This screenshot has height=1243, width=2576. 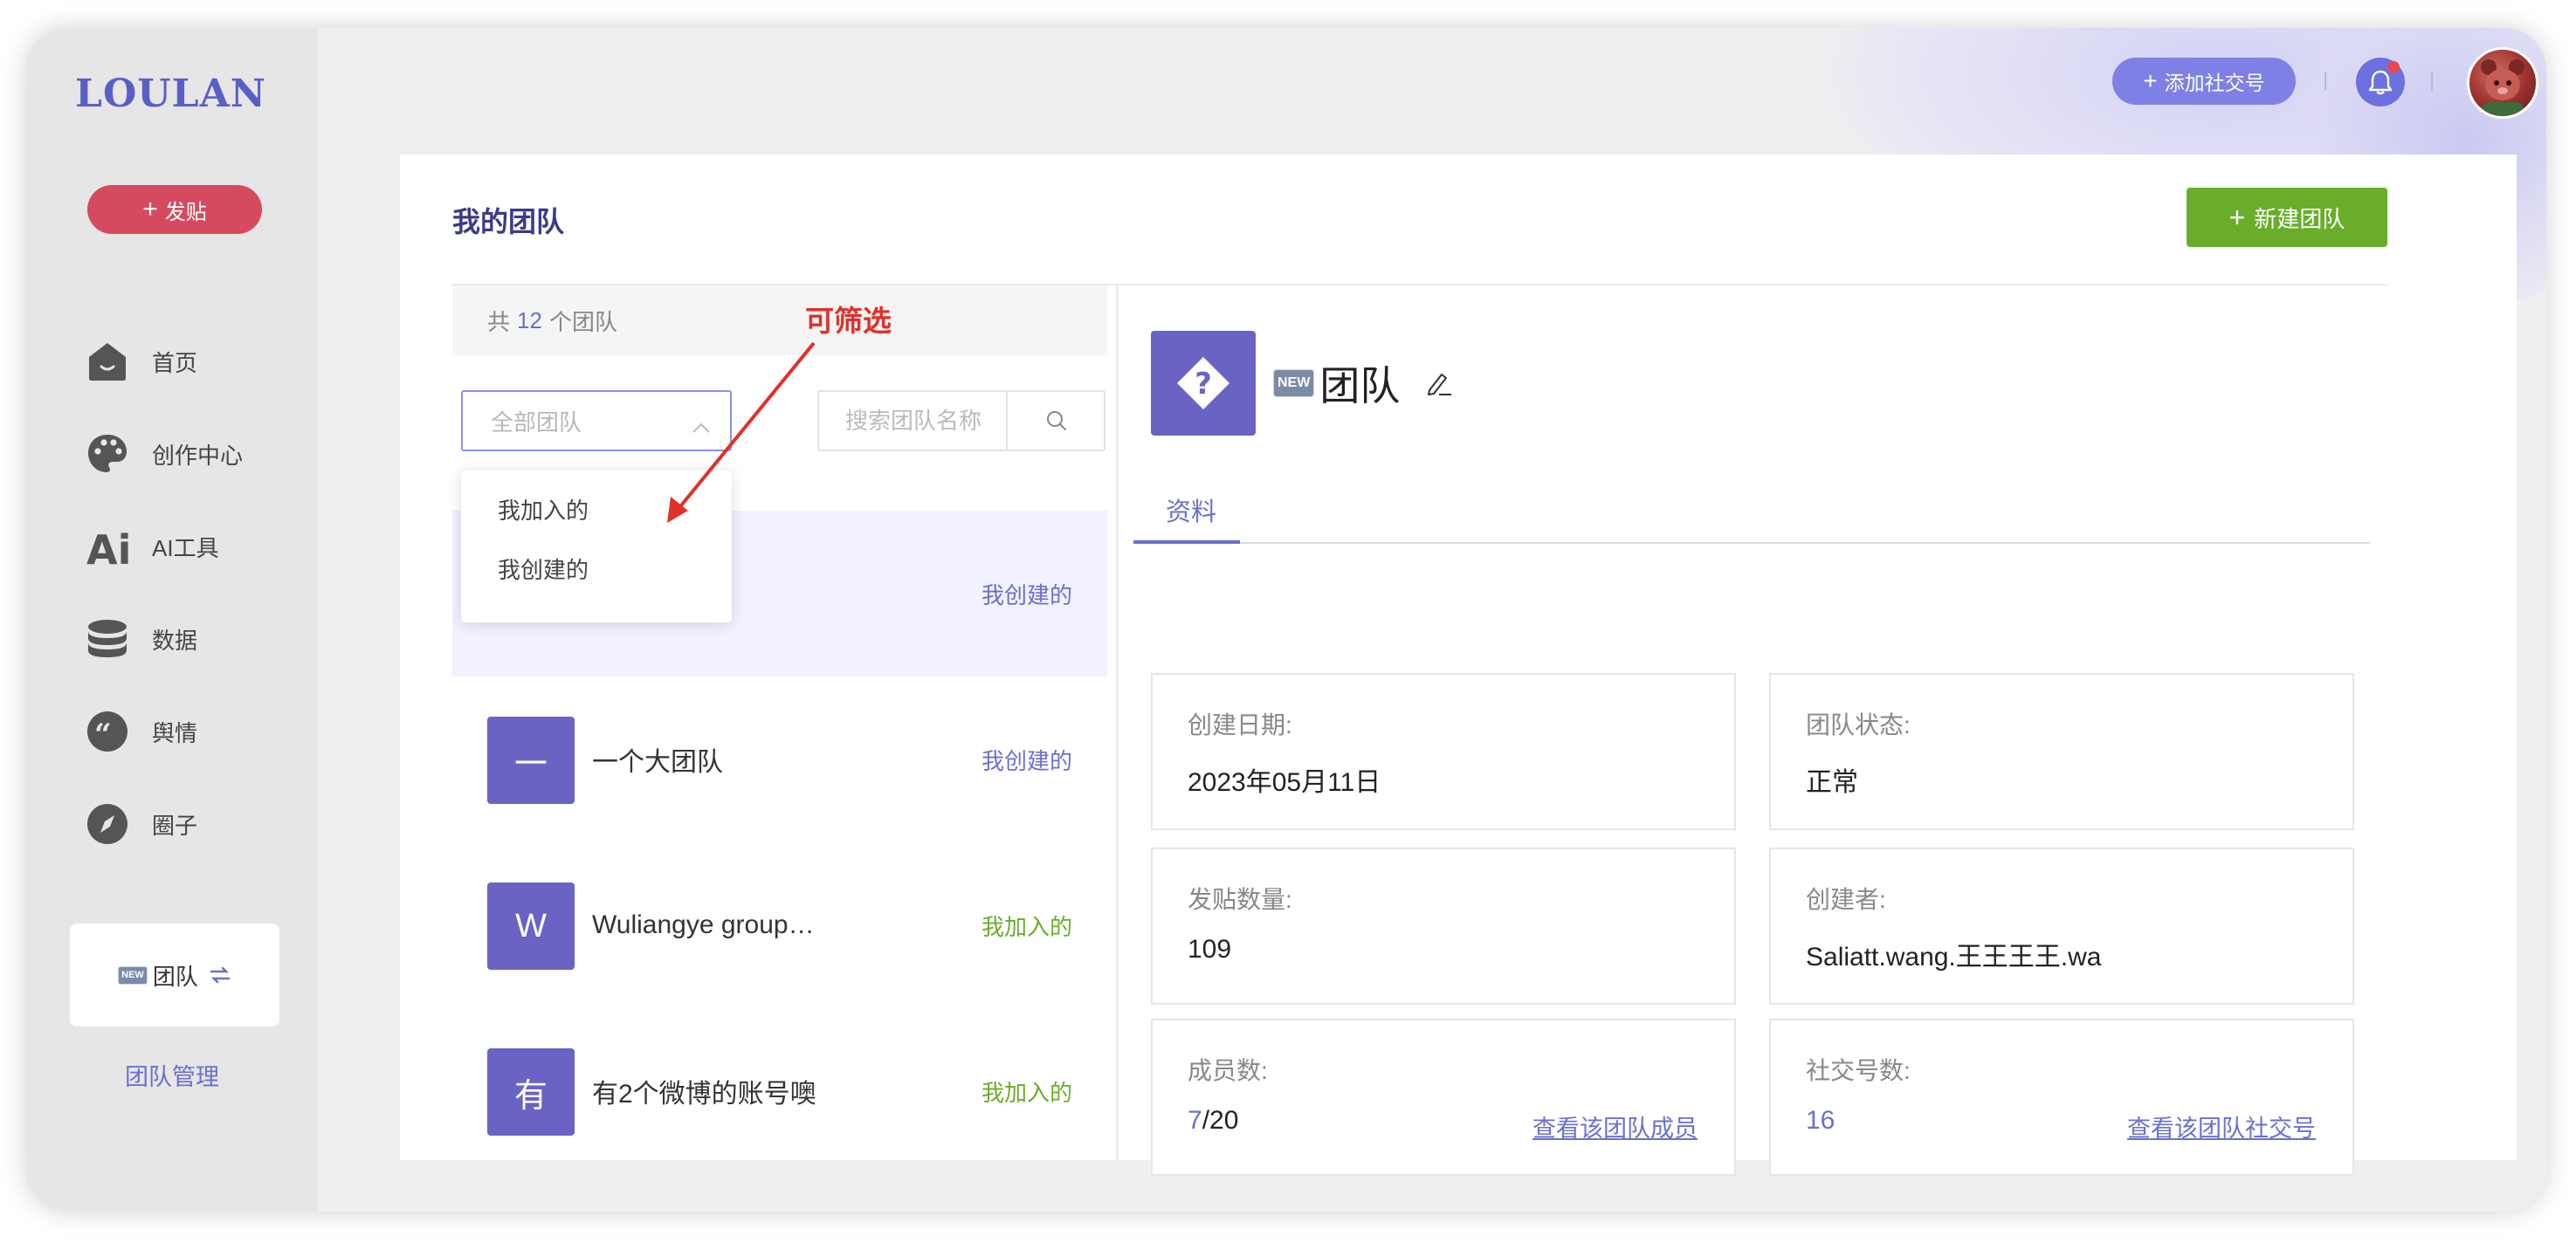 What do you see at coordinates (536, 422) in the screenshot?
I see `filter-placeholder: 全部团队` at bounding box center [536, 422].